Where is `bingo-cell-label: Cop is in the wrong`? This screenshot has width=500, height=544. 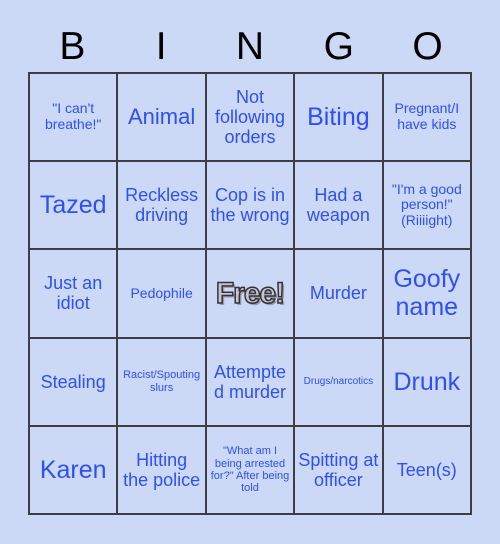 bingo-cell-label: Cop is in the wrong is located at coordinates (250, 205).